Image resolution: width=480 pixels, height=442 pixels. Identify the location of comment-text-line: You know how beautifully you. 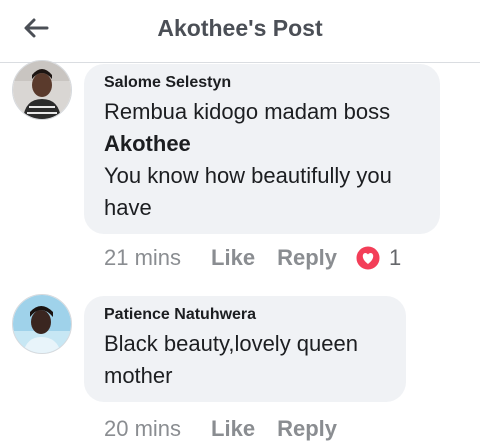
(248, 175).